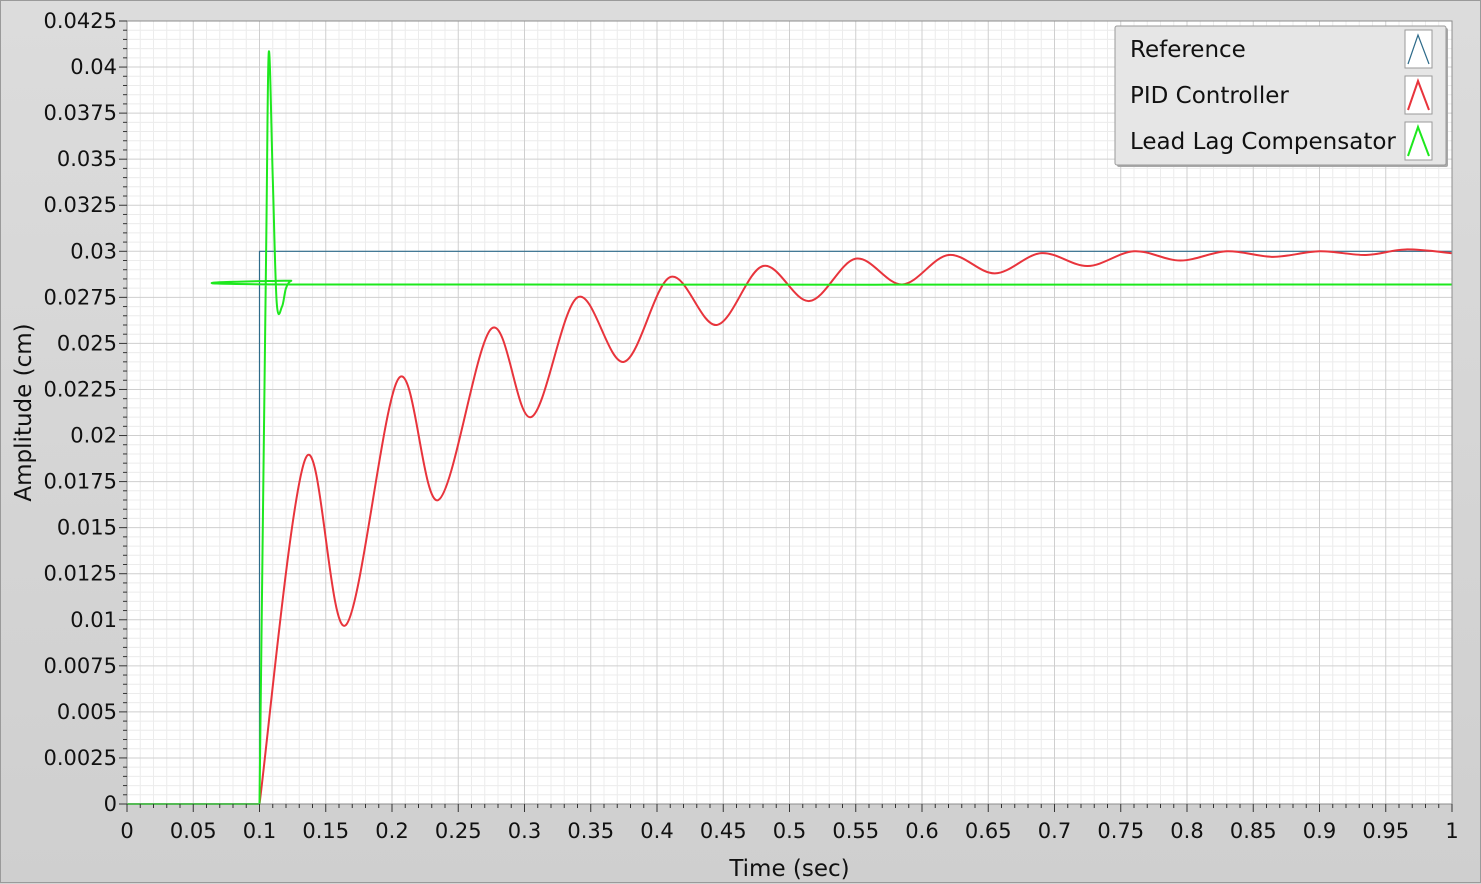 This screenshot has width=1481, height=884. Describe the element at coordinates (789, 831) in the screenshot. I see `x-tick-label: 0.5` at that location.